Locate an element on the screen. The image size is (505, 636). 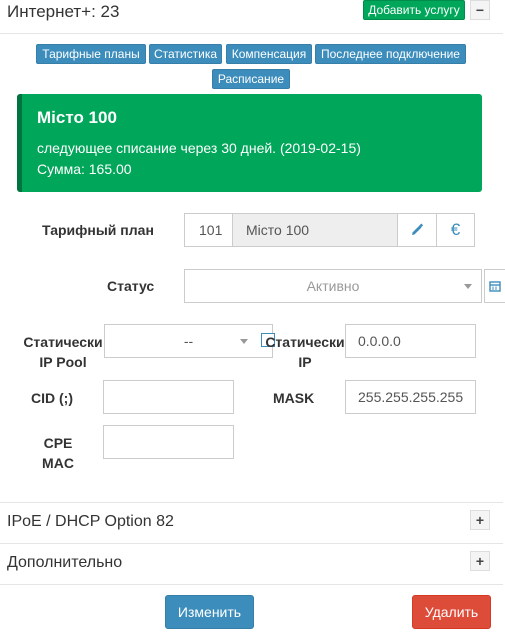
static-ip-pool-select: -- is located at coordinates (188, 341).